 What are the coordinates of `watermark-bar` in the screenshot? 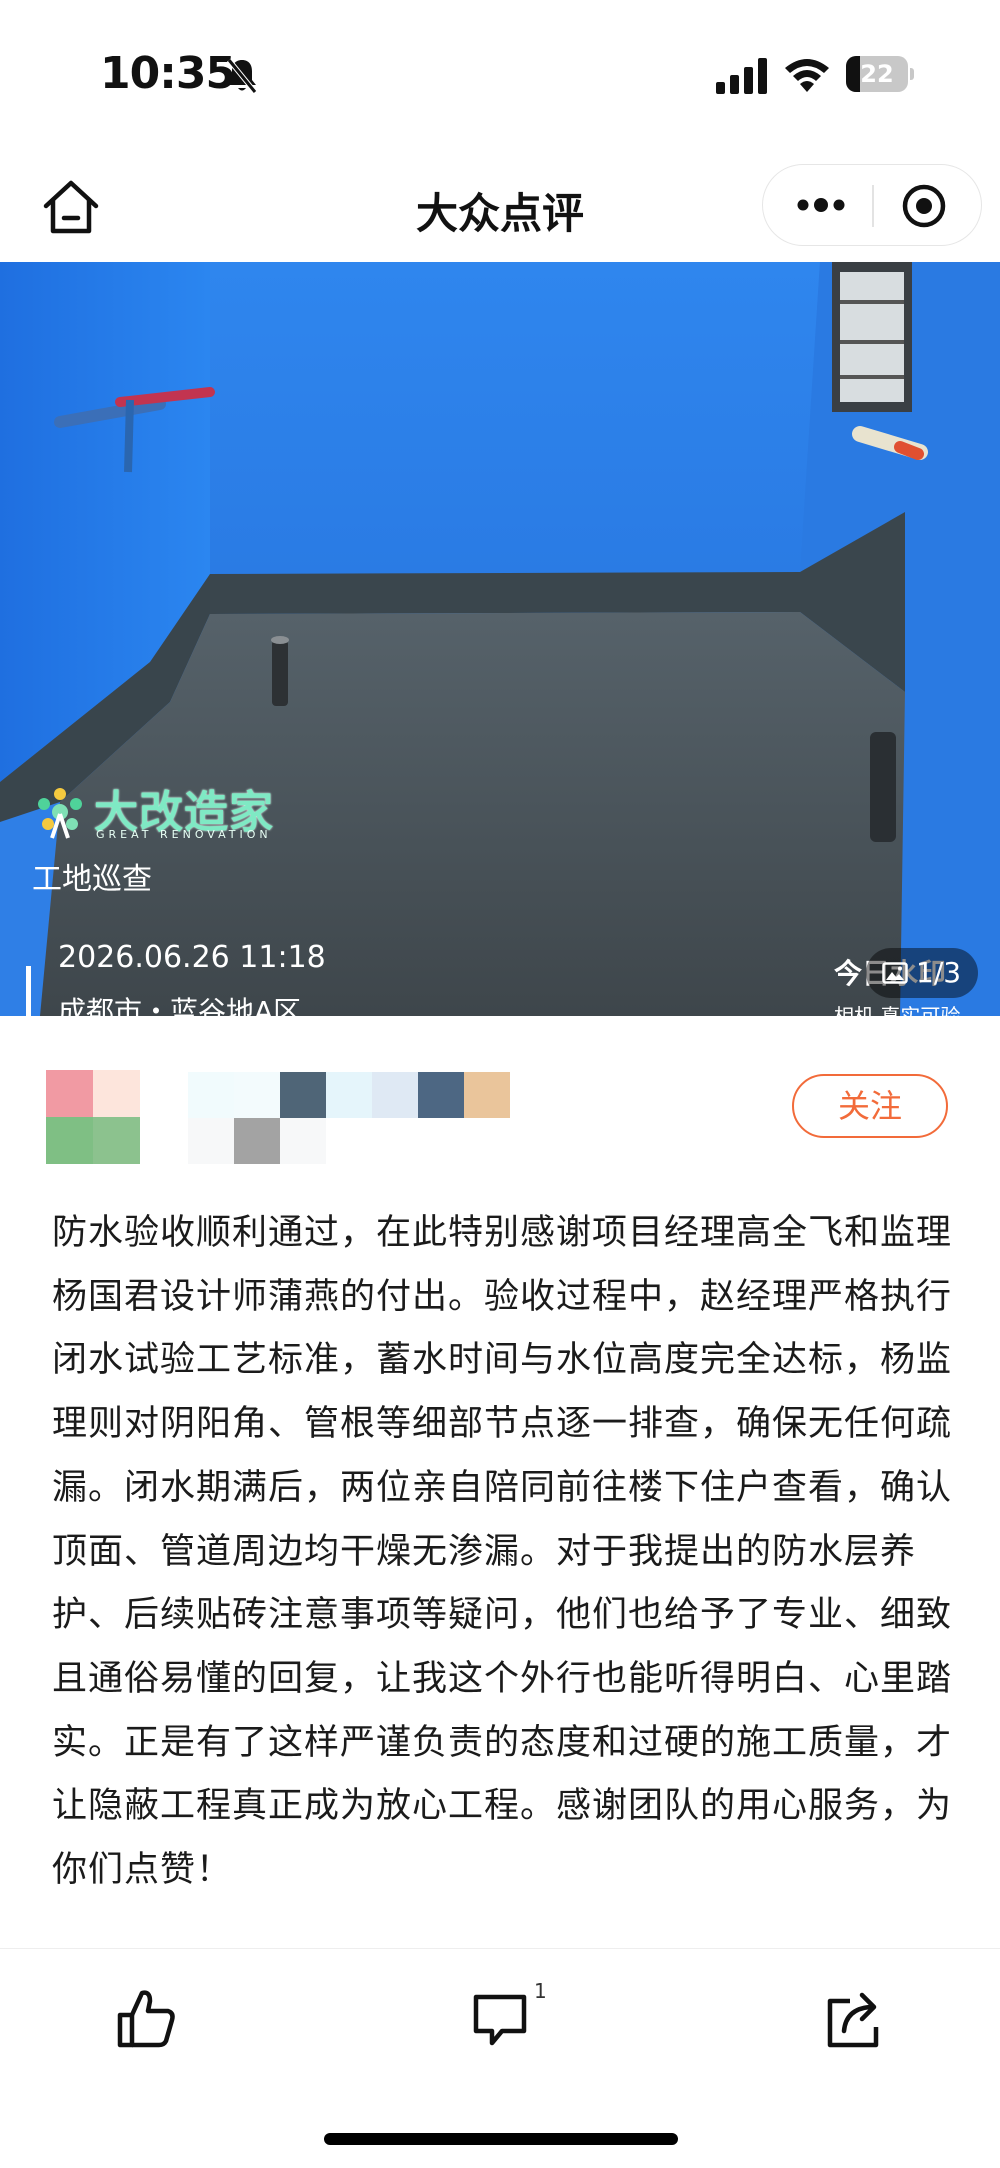 It's located at (28, 991).